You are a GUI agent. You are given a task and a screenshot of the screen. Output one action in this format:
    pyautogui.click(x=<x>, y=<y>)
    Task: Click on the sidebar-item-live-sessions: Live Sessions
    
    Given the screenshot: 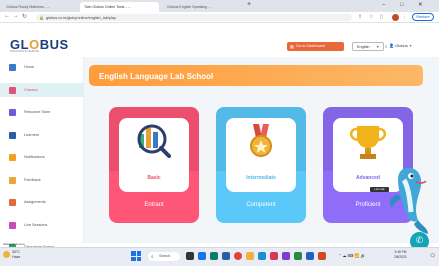 What is the action you would take?
    pyautogui.click(x=42, y=225)
    